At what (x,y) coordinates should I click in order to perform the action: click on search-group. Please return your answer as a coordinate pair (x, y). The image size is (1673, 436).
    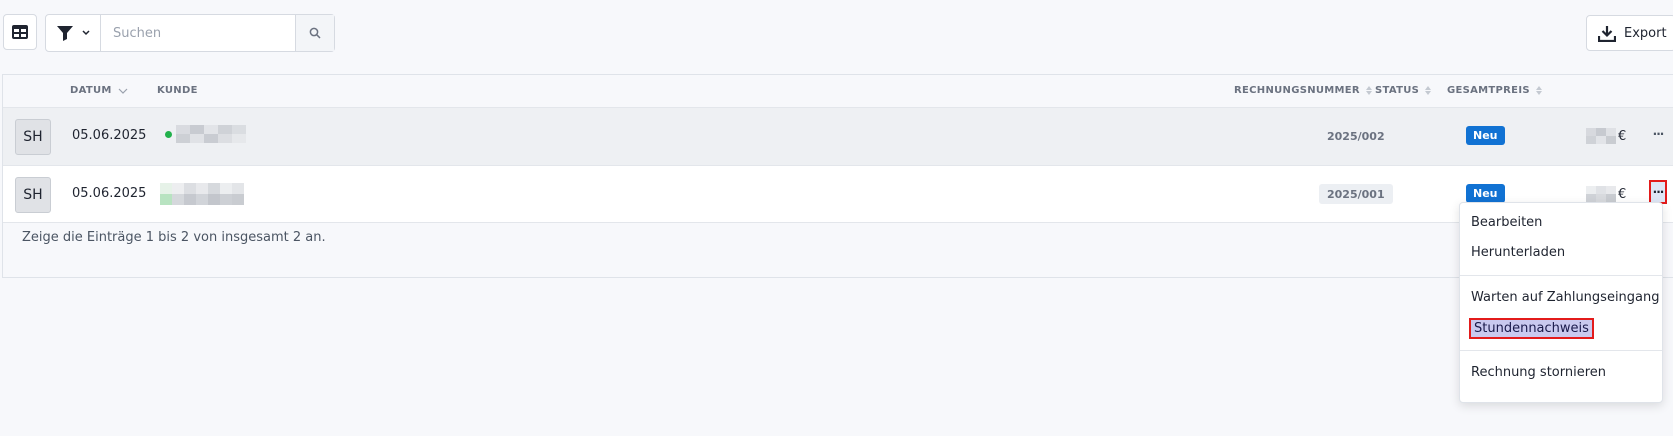
    Looking at the image, I should click on (190, 33).